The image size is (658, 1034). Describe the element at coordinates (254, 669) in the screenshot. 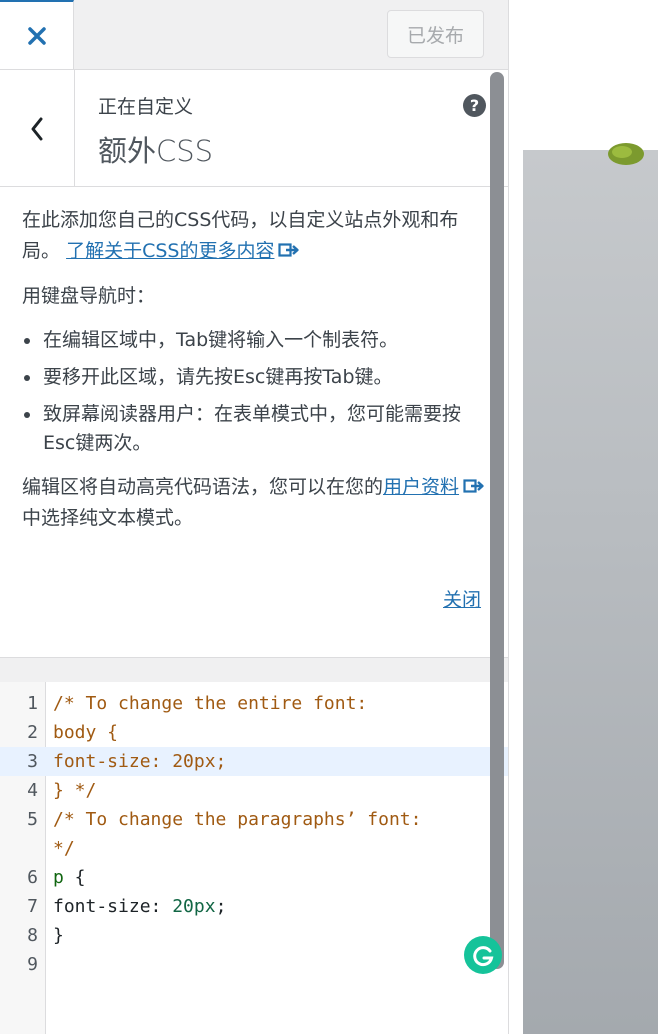

I see `editor-divider` at that location.